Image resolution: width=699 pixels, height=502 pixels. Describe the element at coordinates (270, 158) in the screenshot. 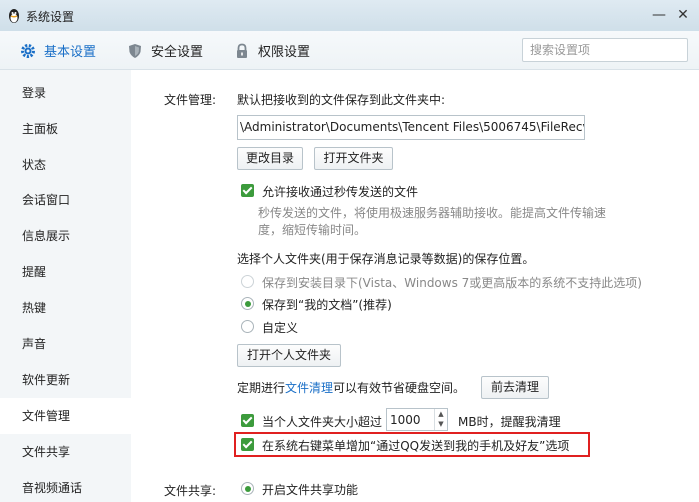

I see `change-directory-button: 更改目录` at that location.